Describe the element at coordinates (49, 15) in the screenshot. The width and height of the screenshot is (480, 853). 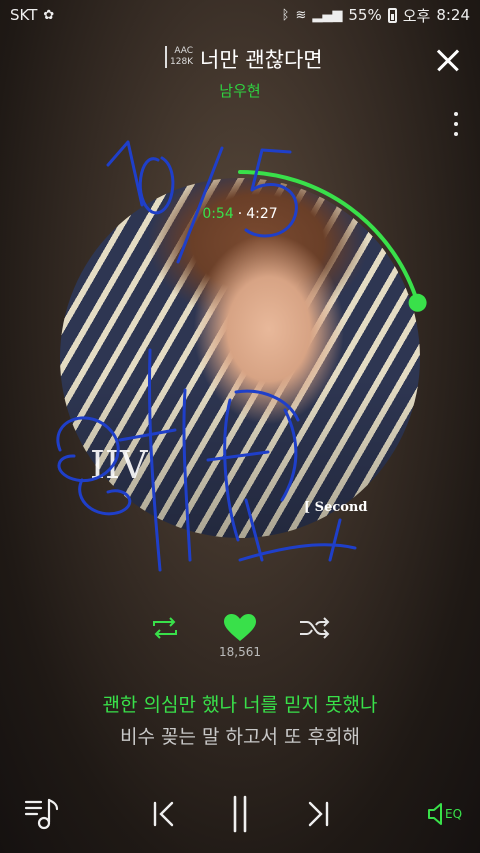
I see `app-notification-icon: ✿` at that location.